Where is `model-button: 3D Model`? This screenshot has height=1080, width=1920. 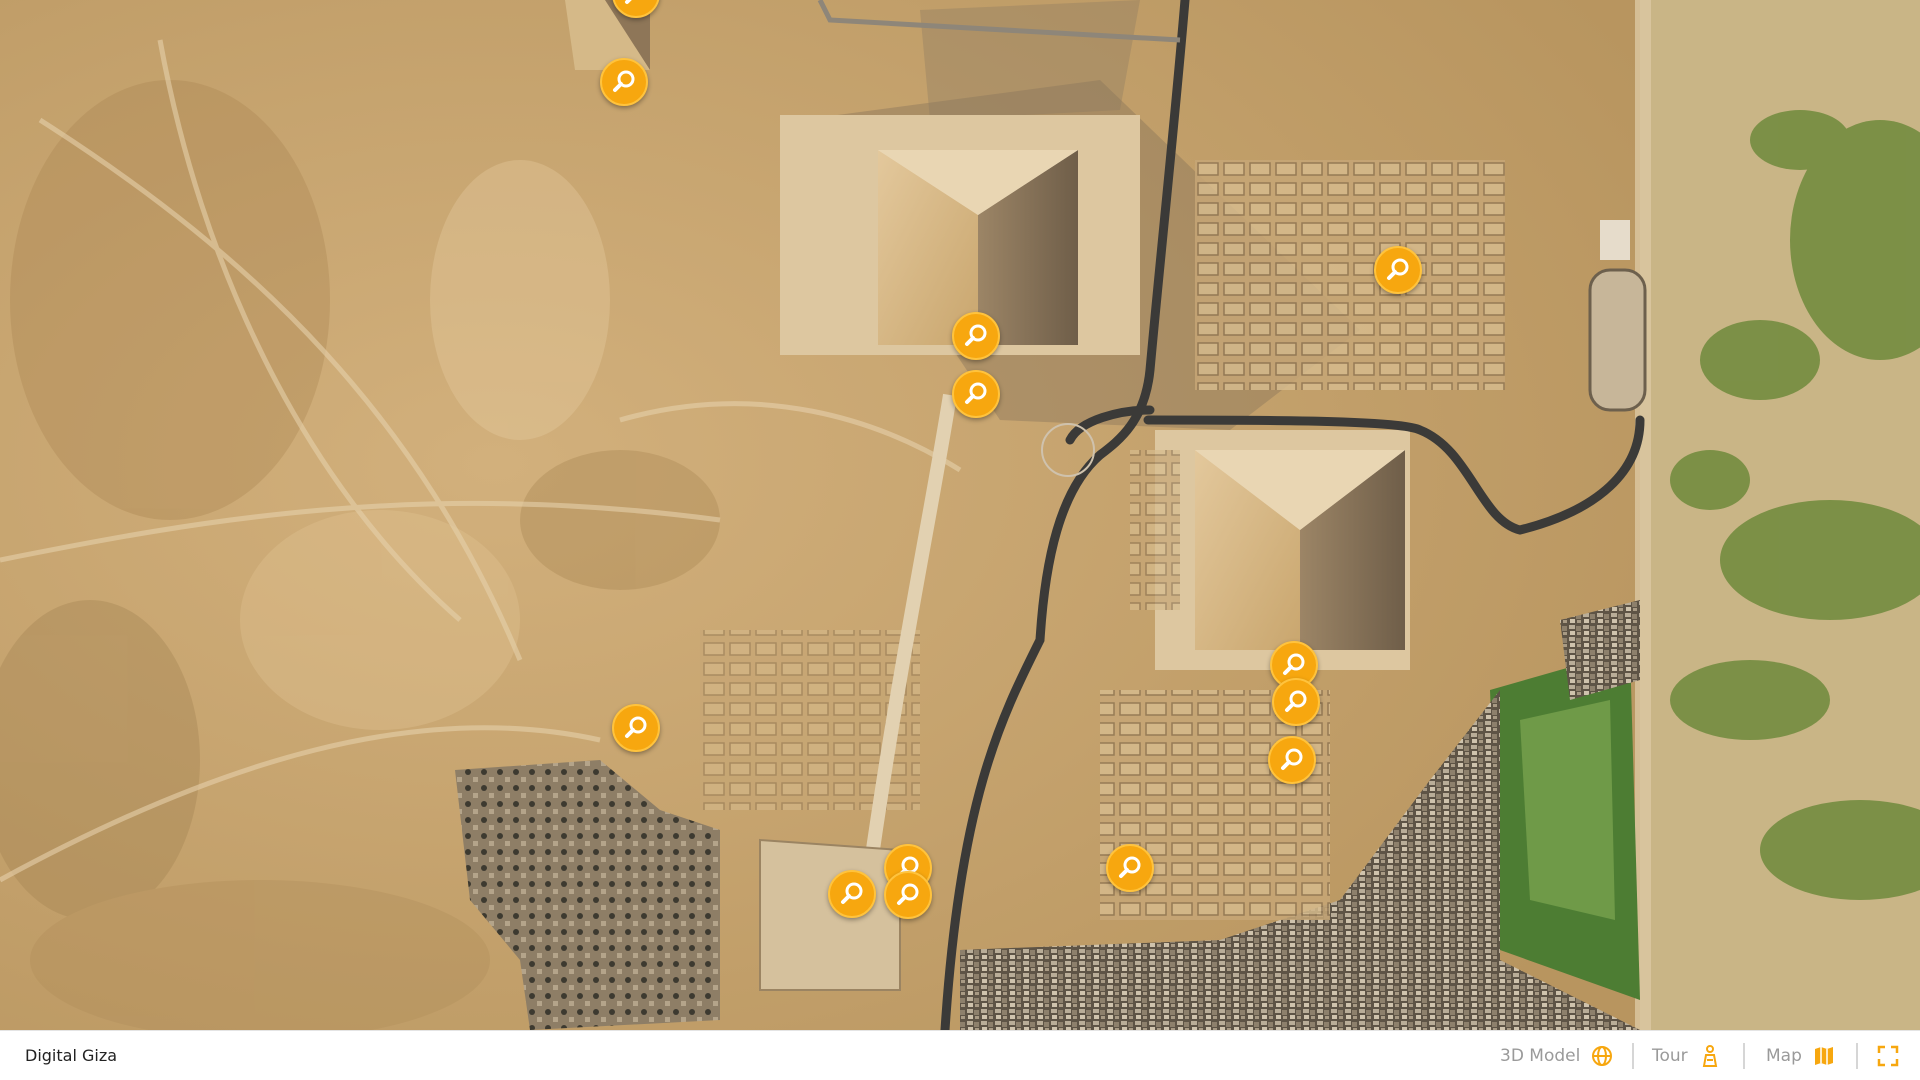 model-button: 3D Model is located at coordinates (1557, 1056).